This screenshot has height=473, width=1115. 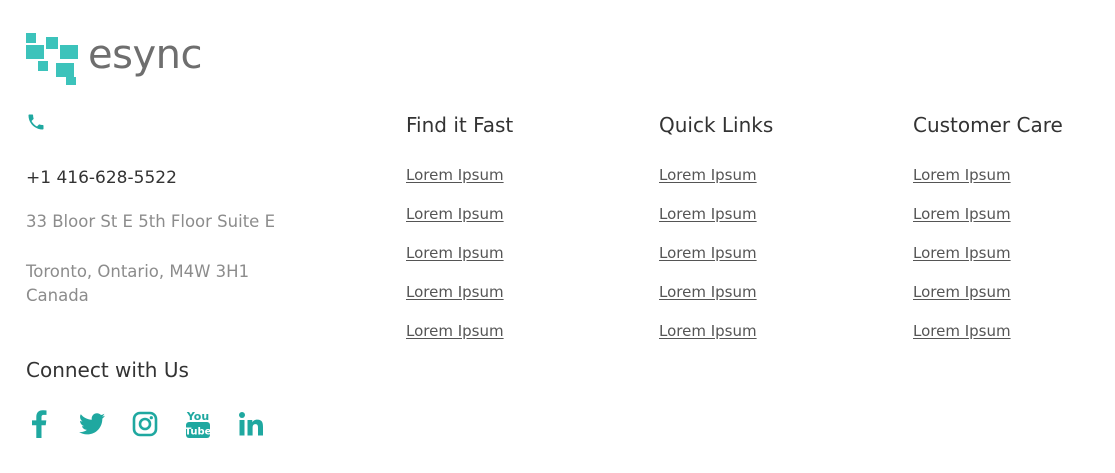 I want to click on social-links: You Tube, so click(x=156, y=424).